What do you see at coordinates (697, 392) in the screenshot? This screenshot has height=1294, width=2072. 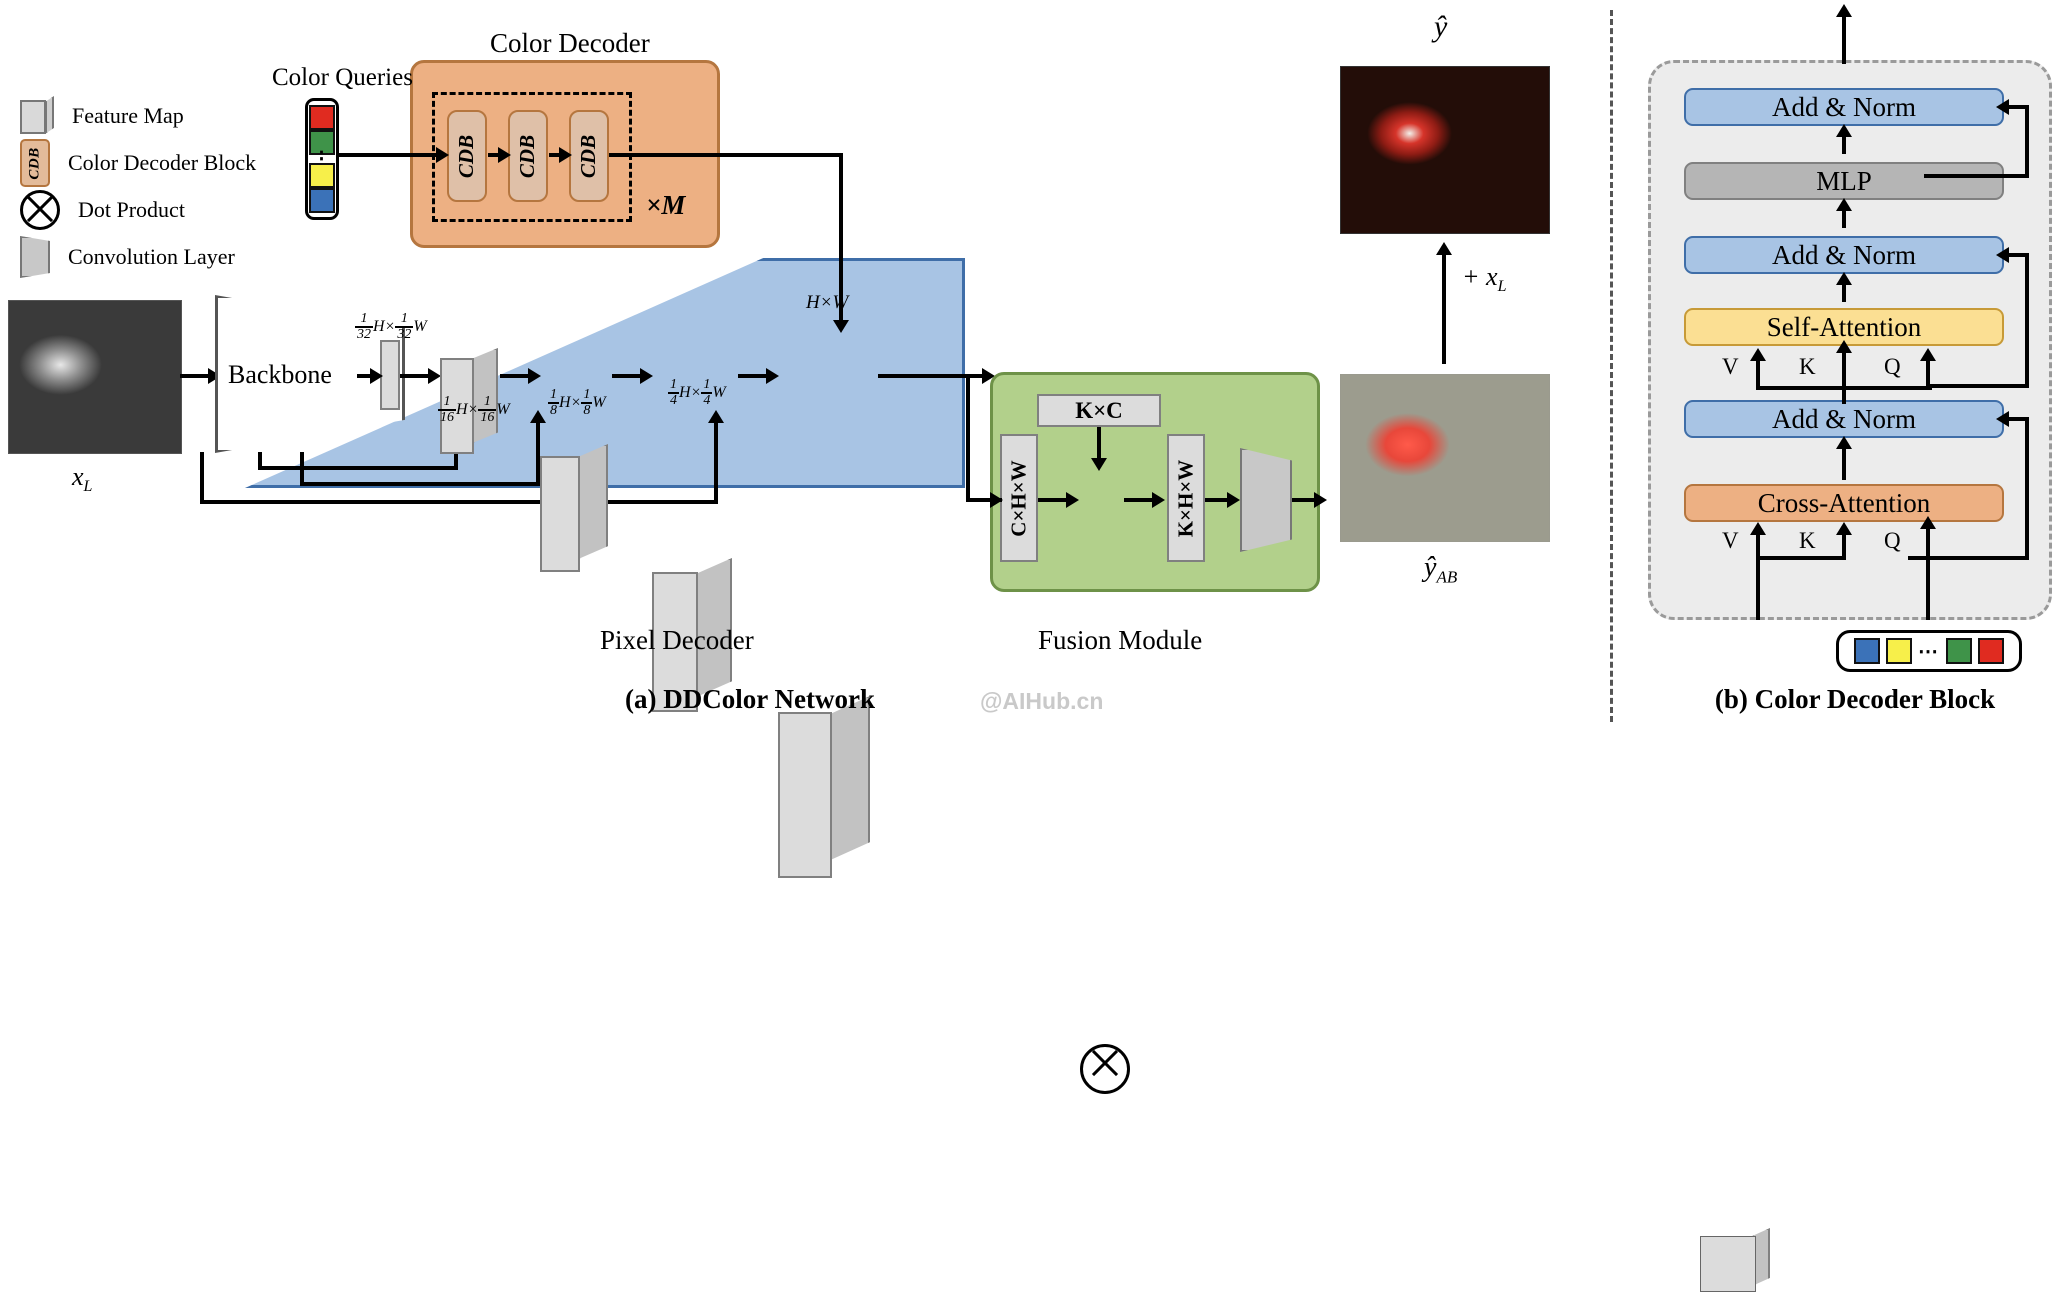 I see `feature-map-1-4-label: 1 4 H× 1 4 W` at bounding box center [697, 392].